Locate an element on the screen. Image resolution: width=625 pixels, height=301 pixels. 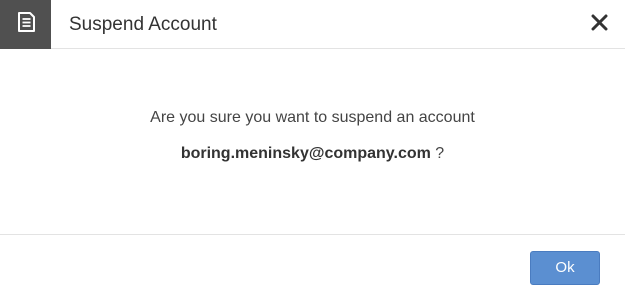
document-icon is located at coordinates (26, 24).